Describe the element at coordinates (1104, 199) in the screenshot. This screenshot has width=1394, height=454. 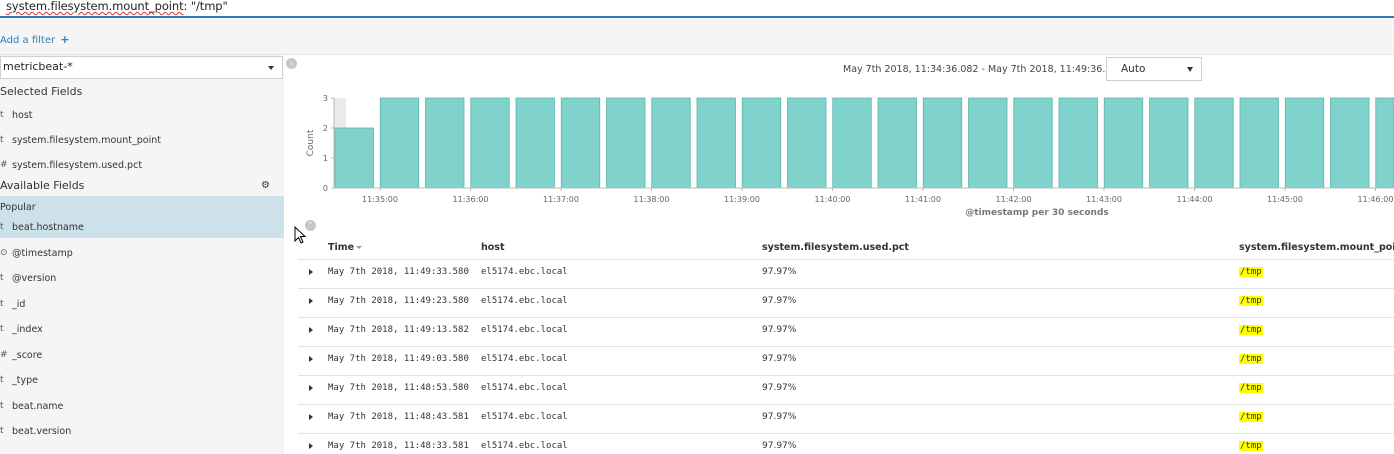
I see `x-tick-label: 11:43:00` at that location.